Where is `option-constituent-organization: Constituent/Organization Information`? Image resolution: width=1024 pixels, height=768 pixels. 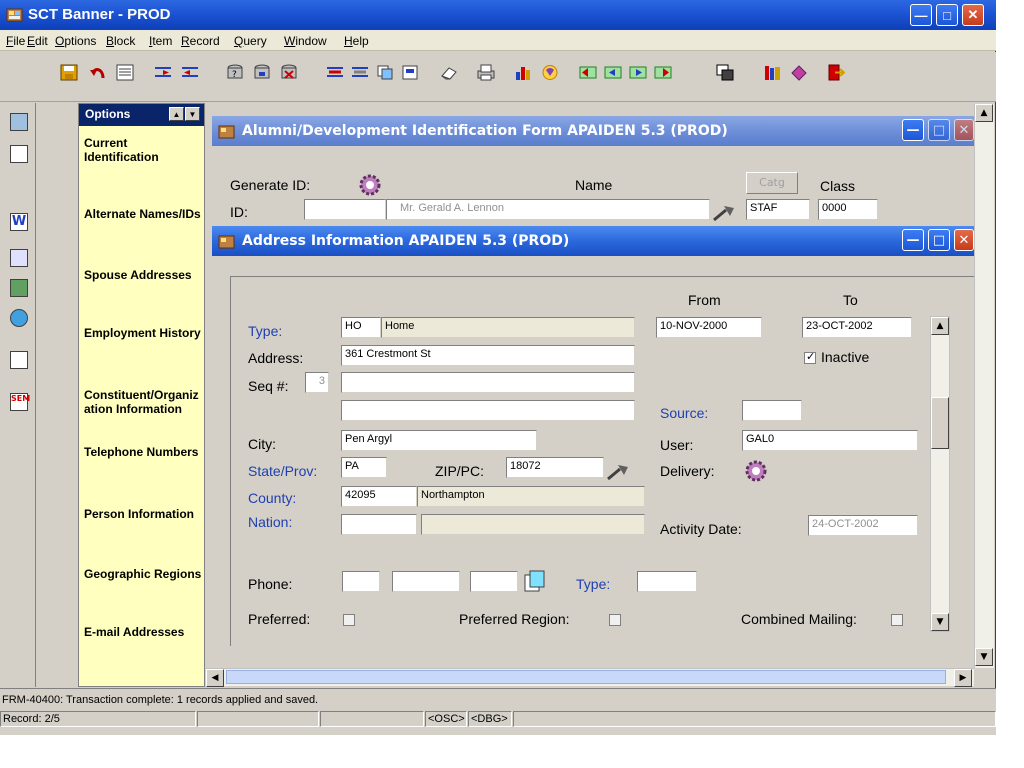
option-constituent-organization: Constituent/Organization Information is located at coordinates (144, 402).